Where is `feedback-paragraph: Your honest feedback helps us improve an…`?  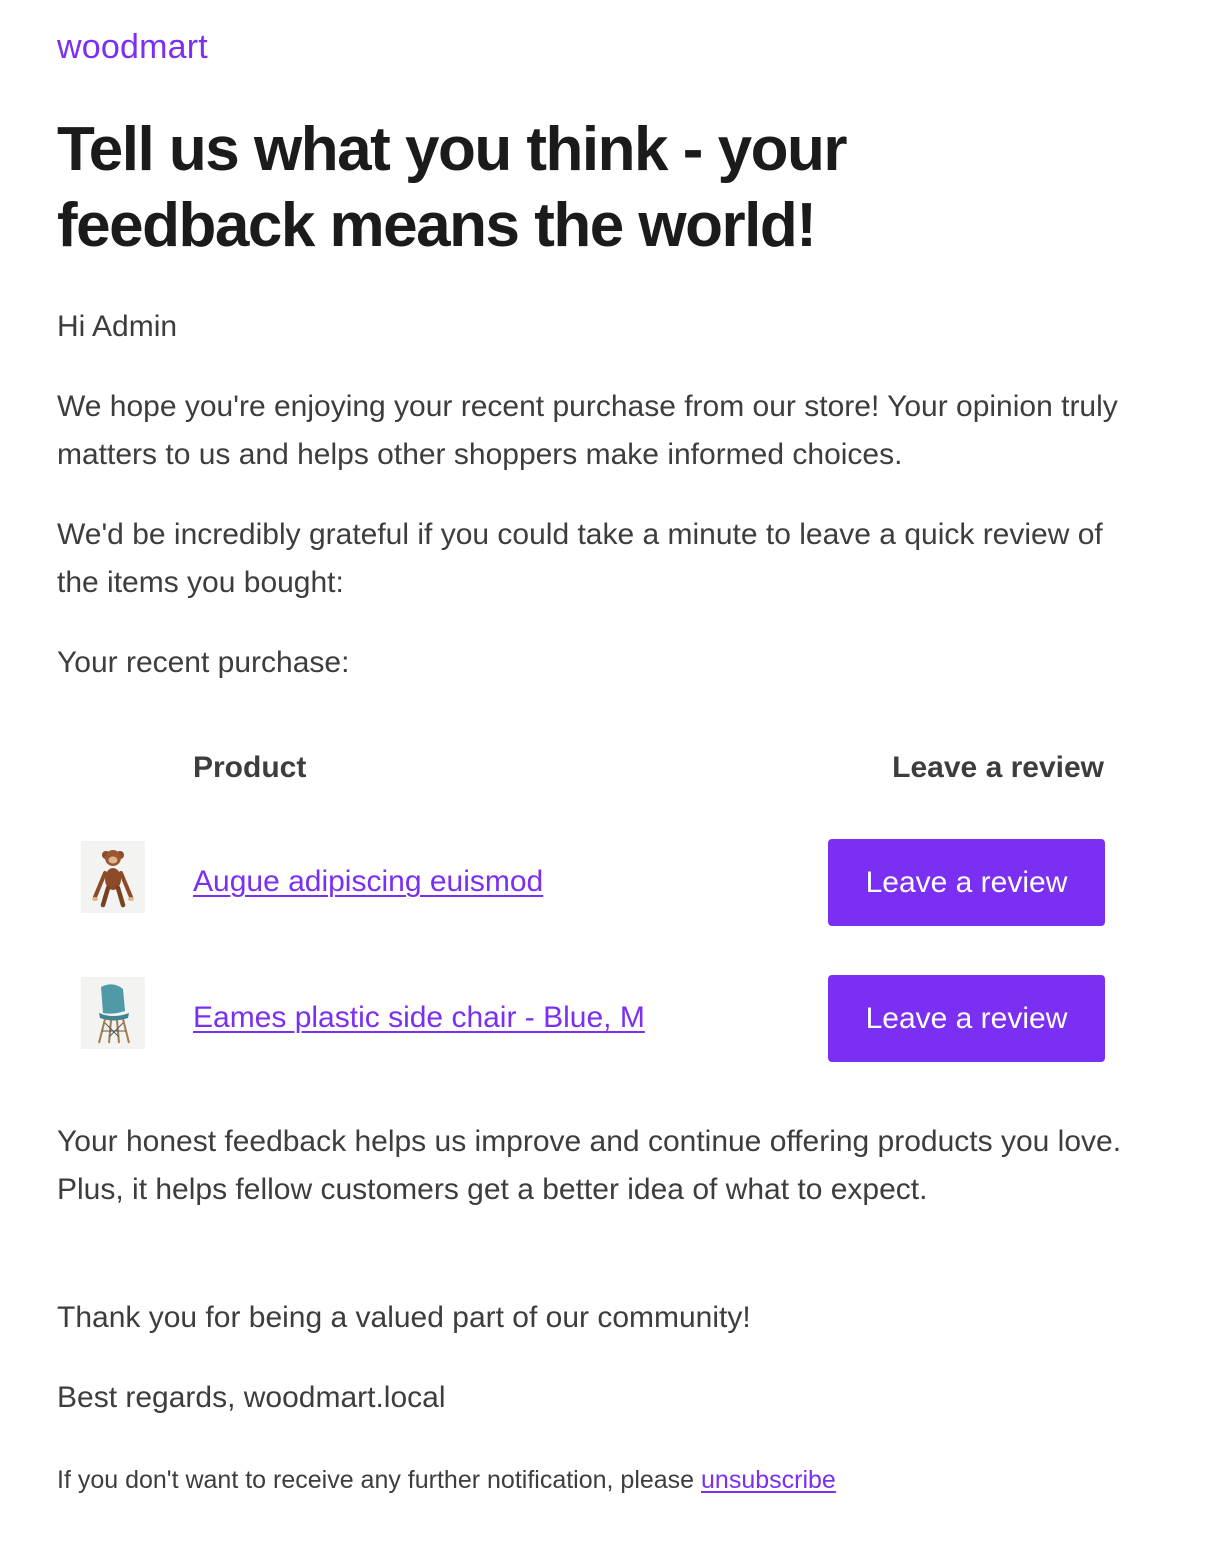 feedback-paragraph: Your honest feedback helps us improve an… is located at coordinates (589, 1165).